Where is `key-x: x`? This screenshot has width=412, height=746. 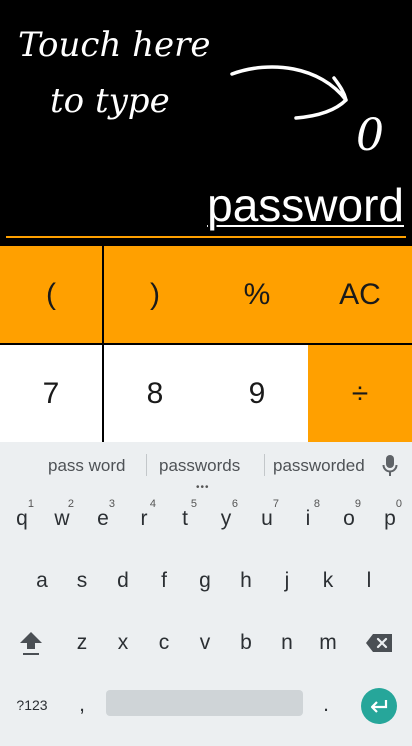 key-x: x is located at coordinates (123, 643).